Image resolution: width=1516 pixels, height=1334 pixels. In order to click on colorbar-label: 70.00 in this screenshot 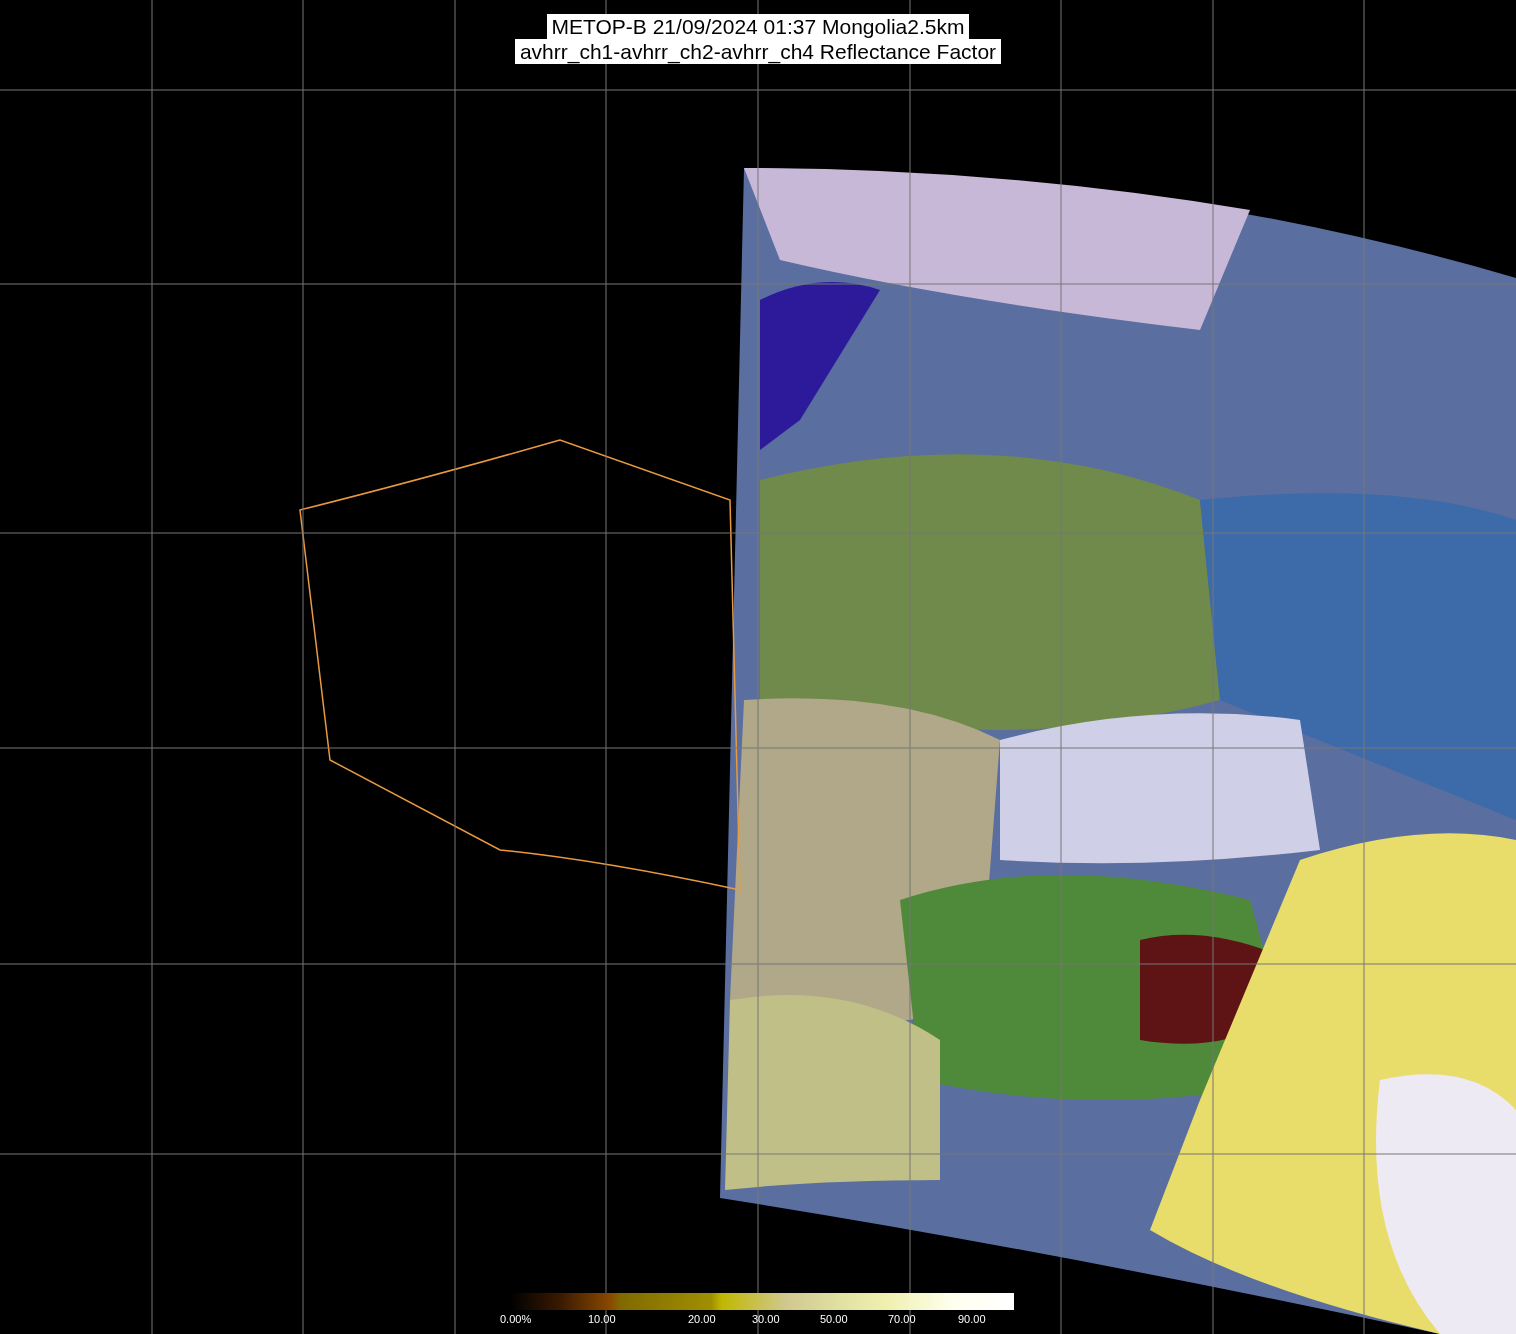, I will do `click(902, 1319)`.